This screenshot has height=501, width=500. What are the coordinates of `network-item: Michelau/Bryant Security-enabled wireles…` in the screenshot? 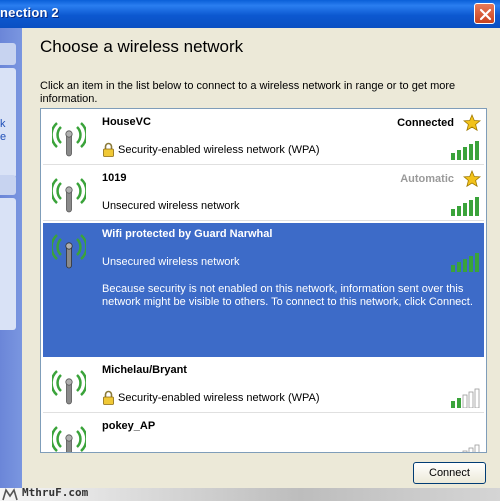 It's located at (263, 386).